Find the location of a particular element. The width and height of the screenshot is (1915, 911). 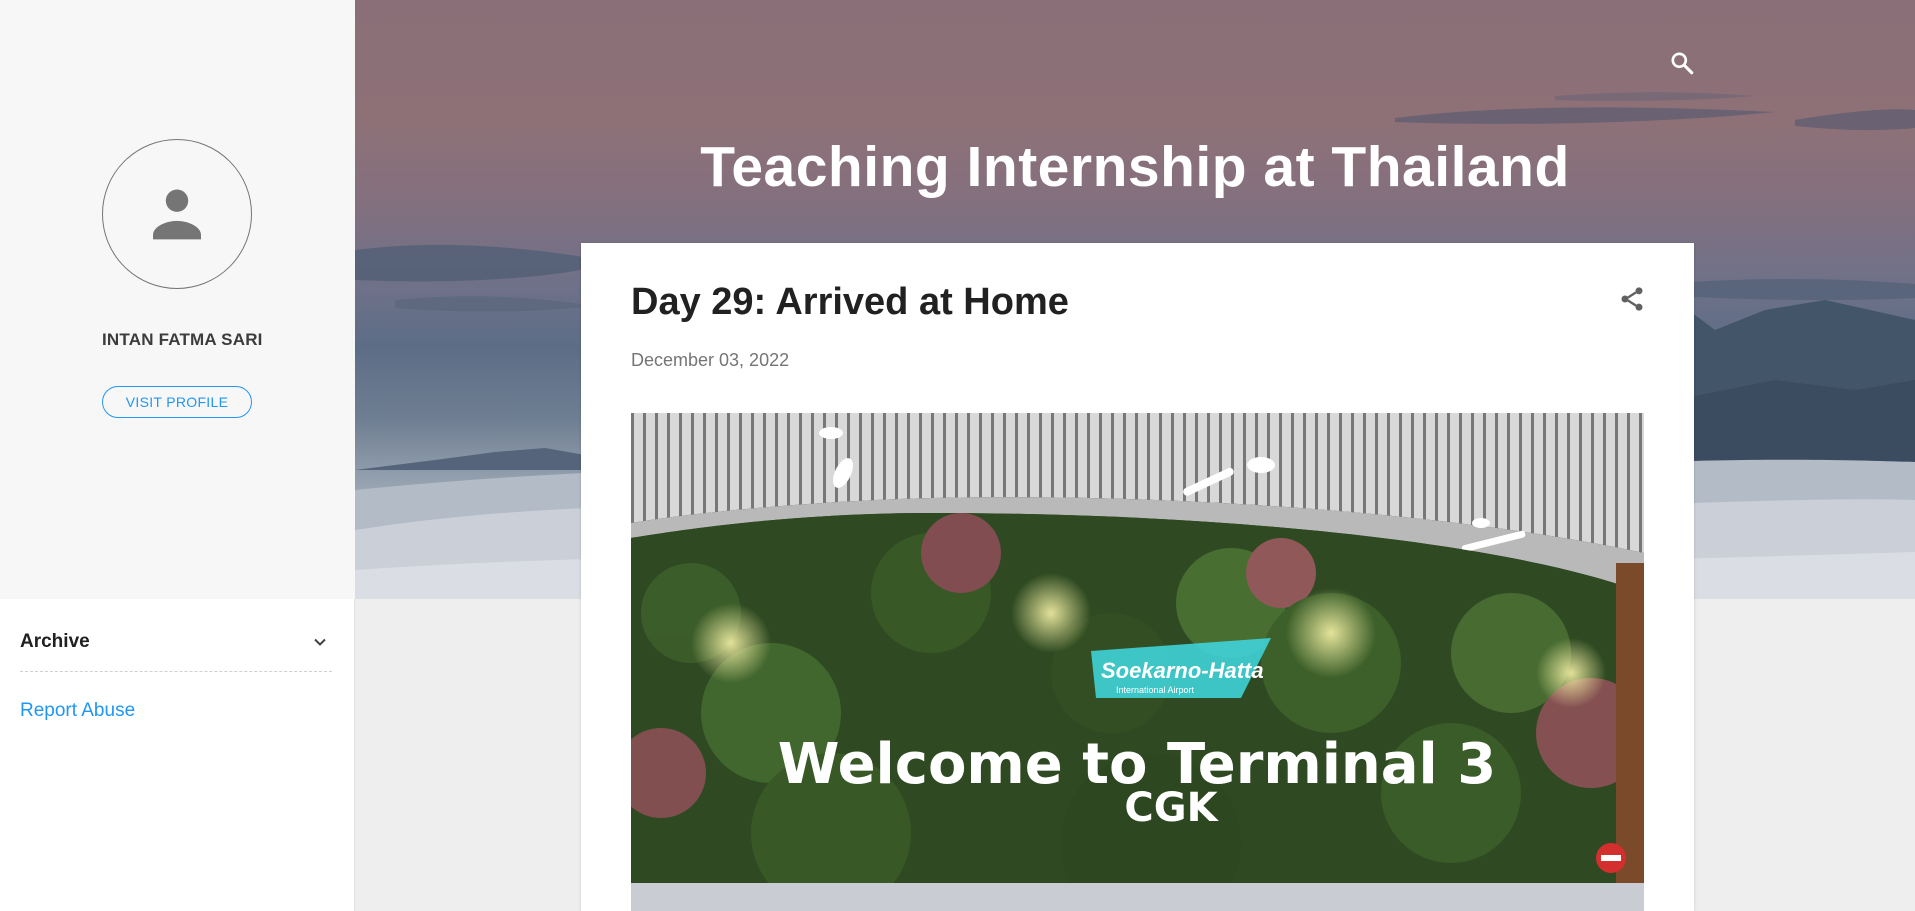

chevron-down-icon is located at coordinates (320, 642).